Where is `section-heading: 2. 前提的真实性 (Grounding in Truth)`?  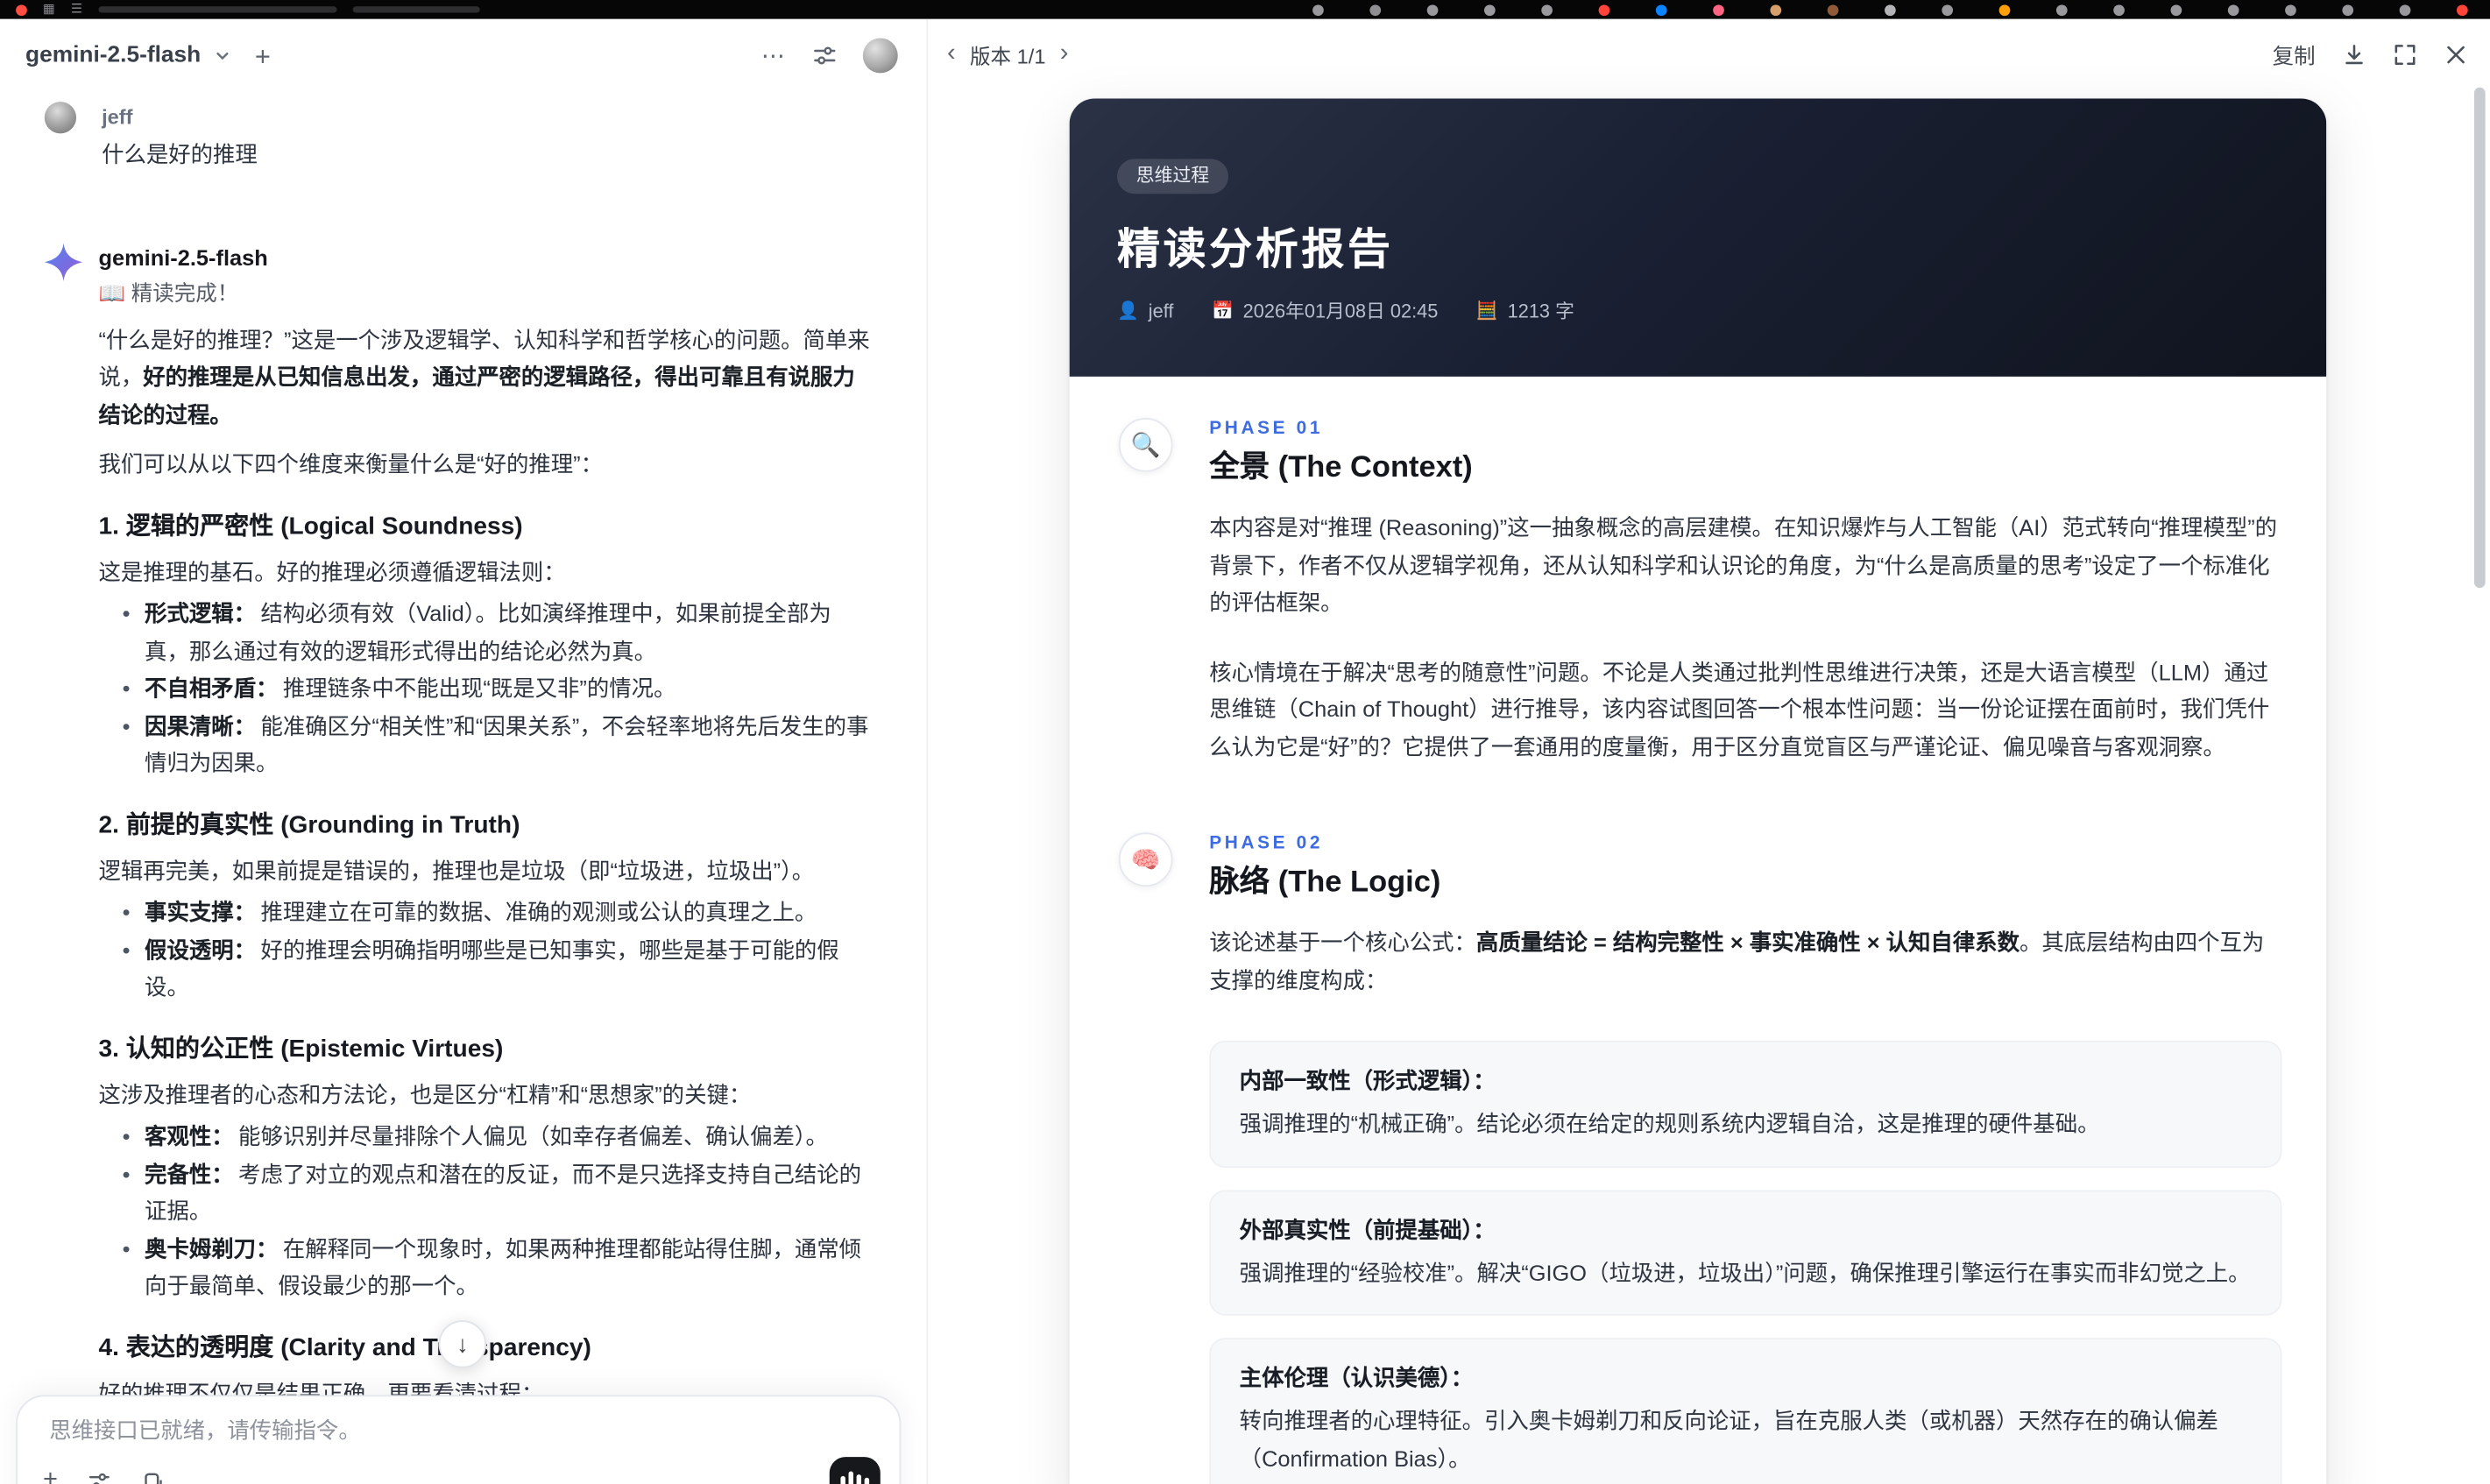
section-heading: 2. 前提的真实性 (Grounding in Truth) is located at coordinates (309, 824).